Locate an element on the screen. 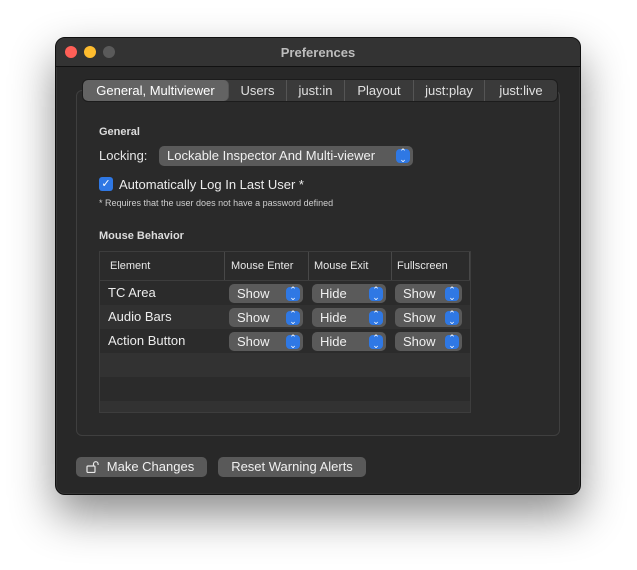 Image resolution: width=637 pixels, height=570 pixels. auto-login-row: ✓ Automatically Log In Last User * is located at coordinates (201, 184).